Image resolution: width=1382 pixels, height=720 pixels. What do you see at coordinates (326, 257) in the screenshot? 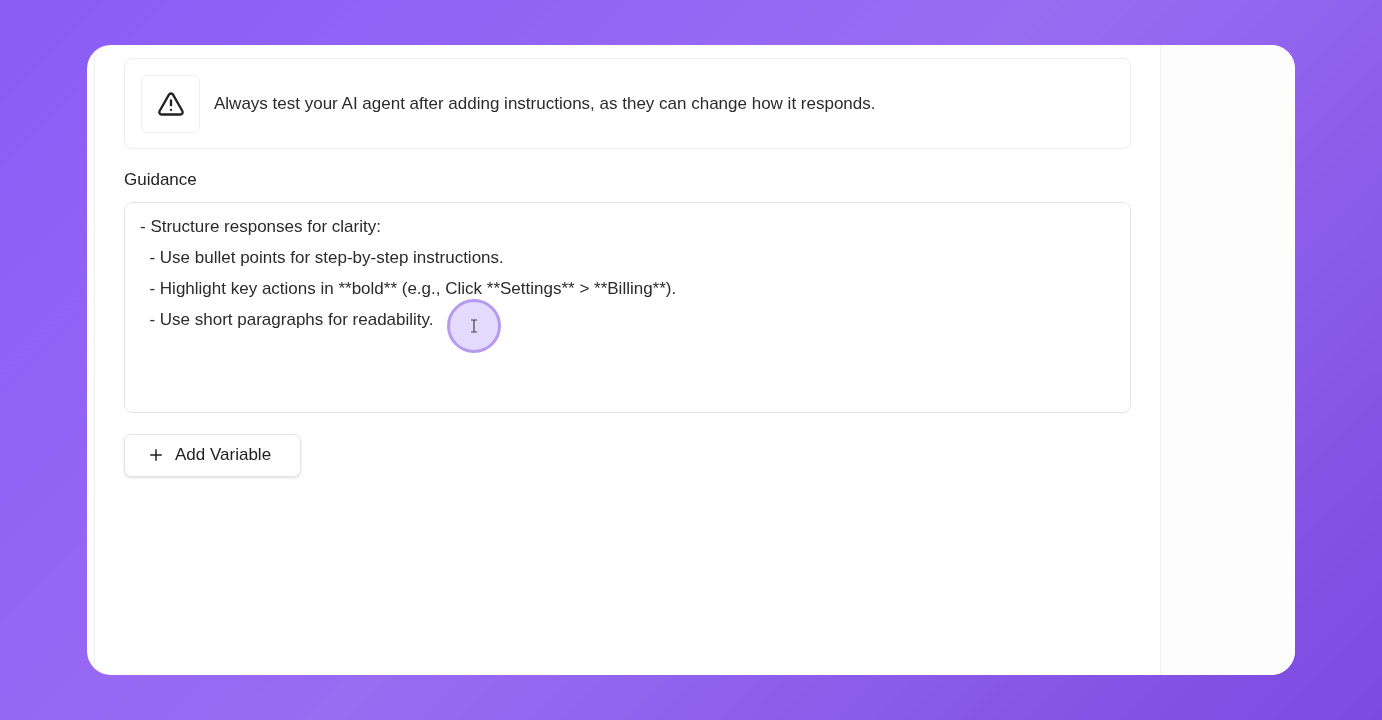
I see `text-line: - Use bullet points for step-by-step instructions.` at bounding box center [326, 257].